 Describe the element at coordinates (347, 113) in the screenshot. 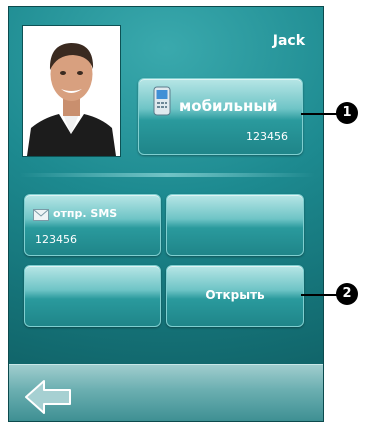

I see `callout-marker-1: 1` at that location.